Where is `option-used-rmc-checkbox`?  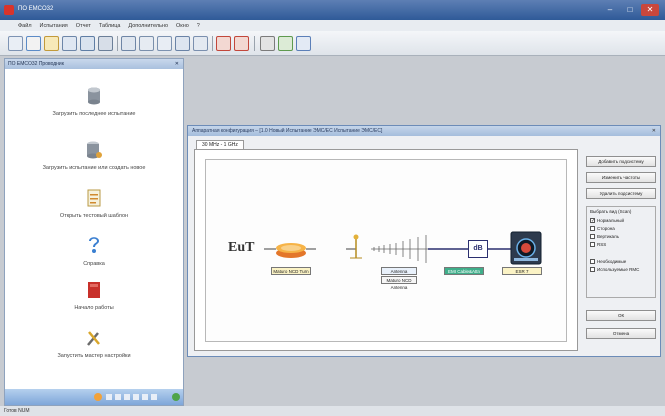 option-used-rmc-checkbox is located at coordinates (592, 269).